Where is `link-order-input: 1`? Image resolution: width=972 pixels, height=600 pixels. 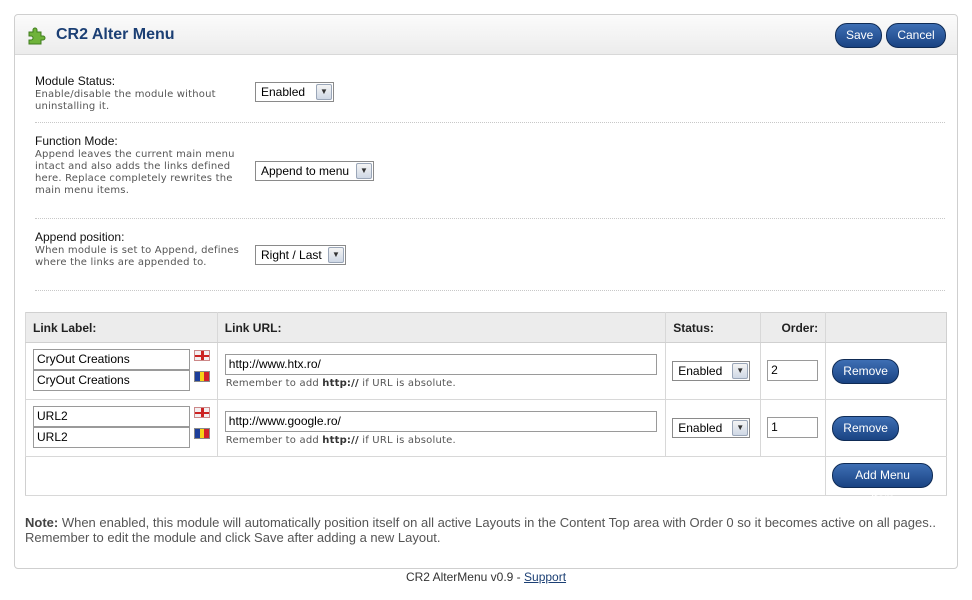
link-order-input: 1 is located at coordinates (793, 427).